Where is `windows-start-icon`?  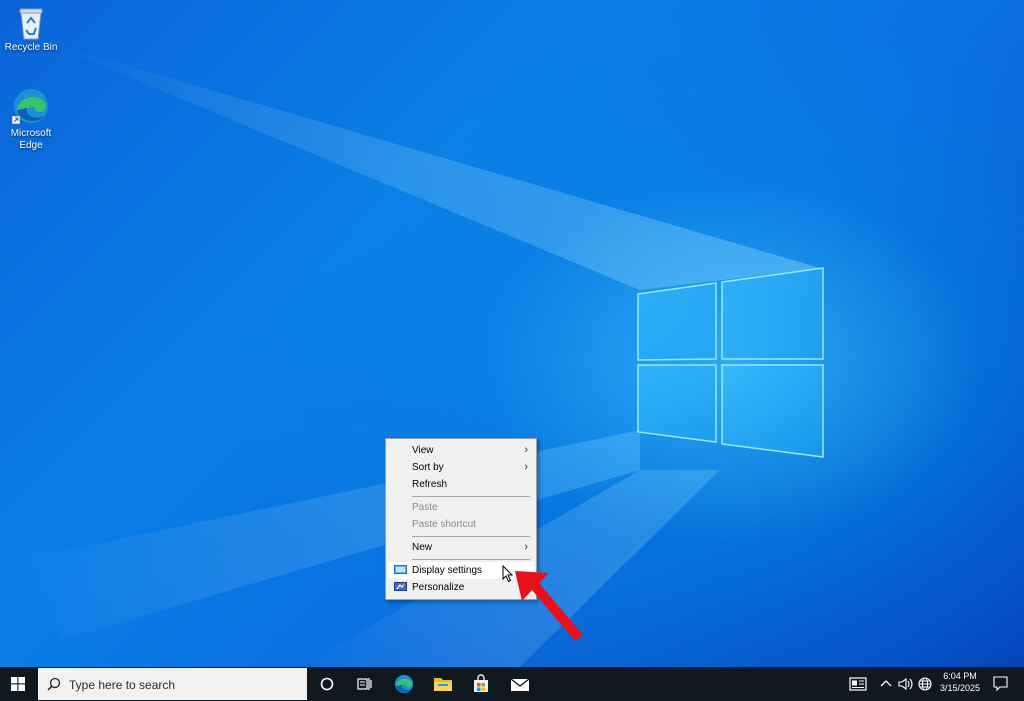
windows-start-icon is located at coordinates (18, 684).